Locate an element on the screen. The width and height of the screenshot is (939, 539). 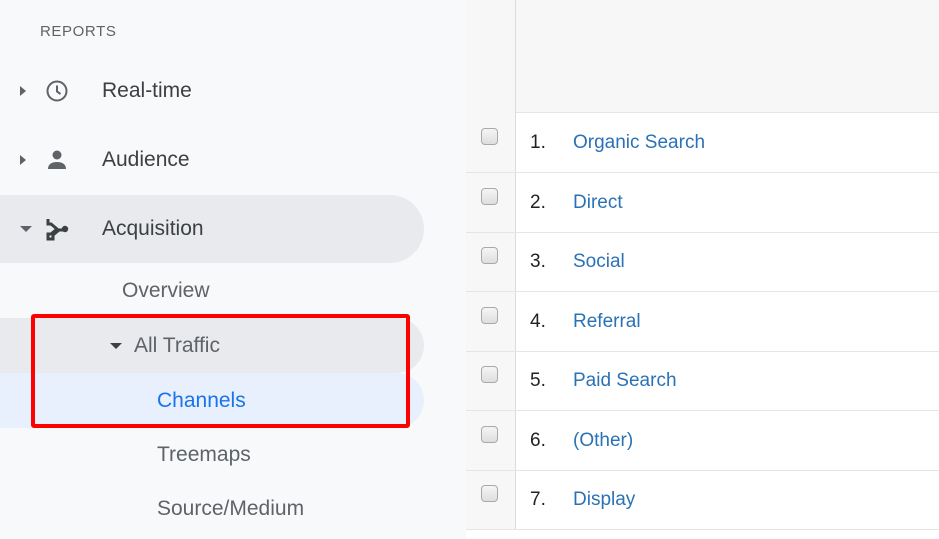
sidebar-item-overview: Overview is located at coordinates (166, 291).